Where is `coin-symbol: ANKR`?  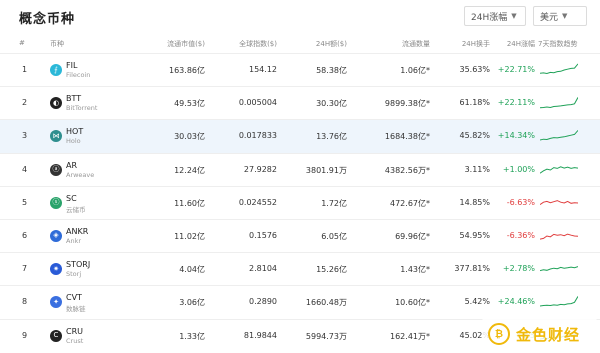
coin-symbol: ANKR is located at coordinates (77, 231).